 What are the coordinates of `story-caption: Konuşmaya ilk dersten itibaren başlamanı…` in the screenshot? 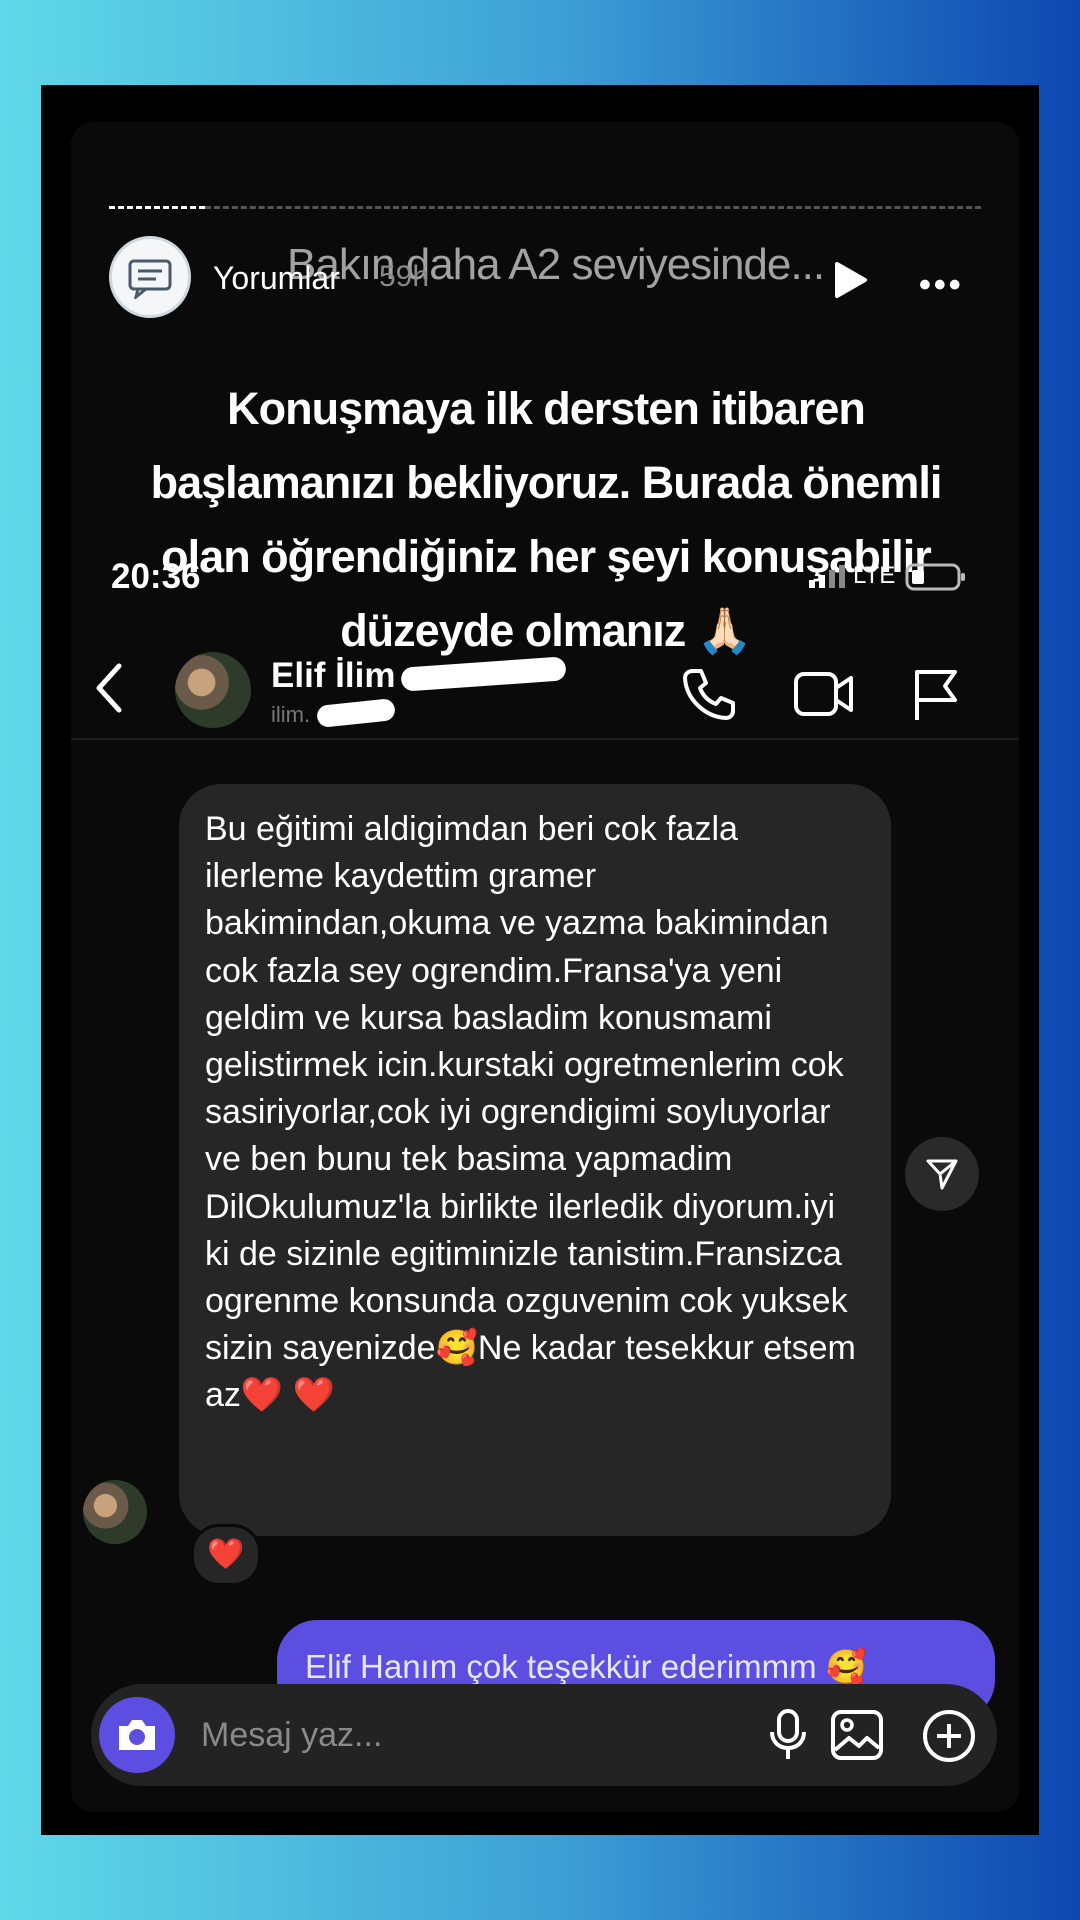 It's located at (546, 519).